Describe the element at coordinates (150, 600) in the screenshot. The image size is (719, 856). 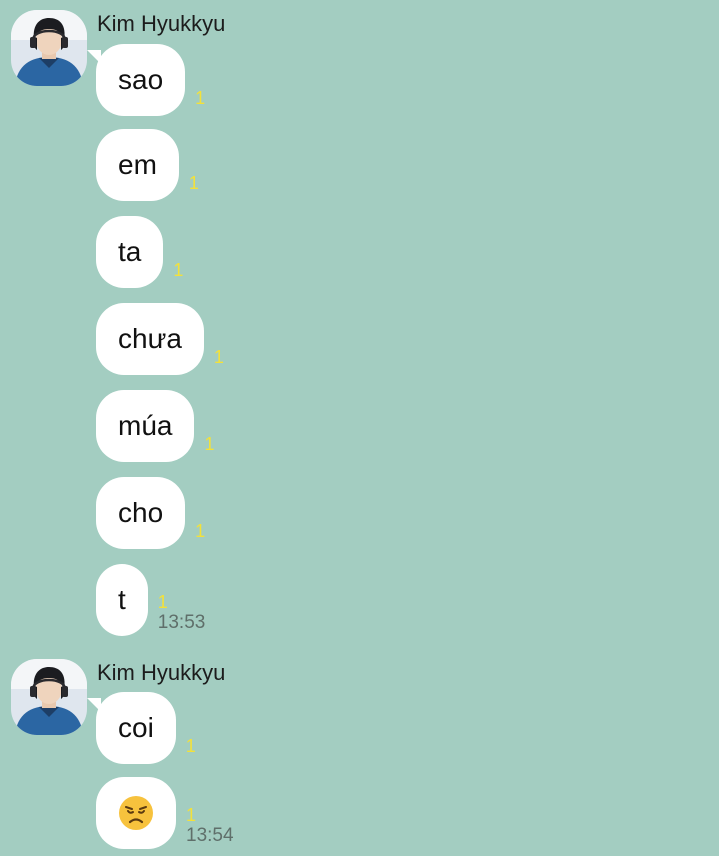
I see `message-row: t 1 13:53` at that location.